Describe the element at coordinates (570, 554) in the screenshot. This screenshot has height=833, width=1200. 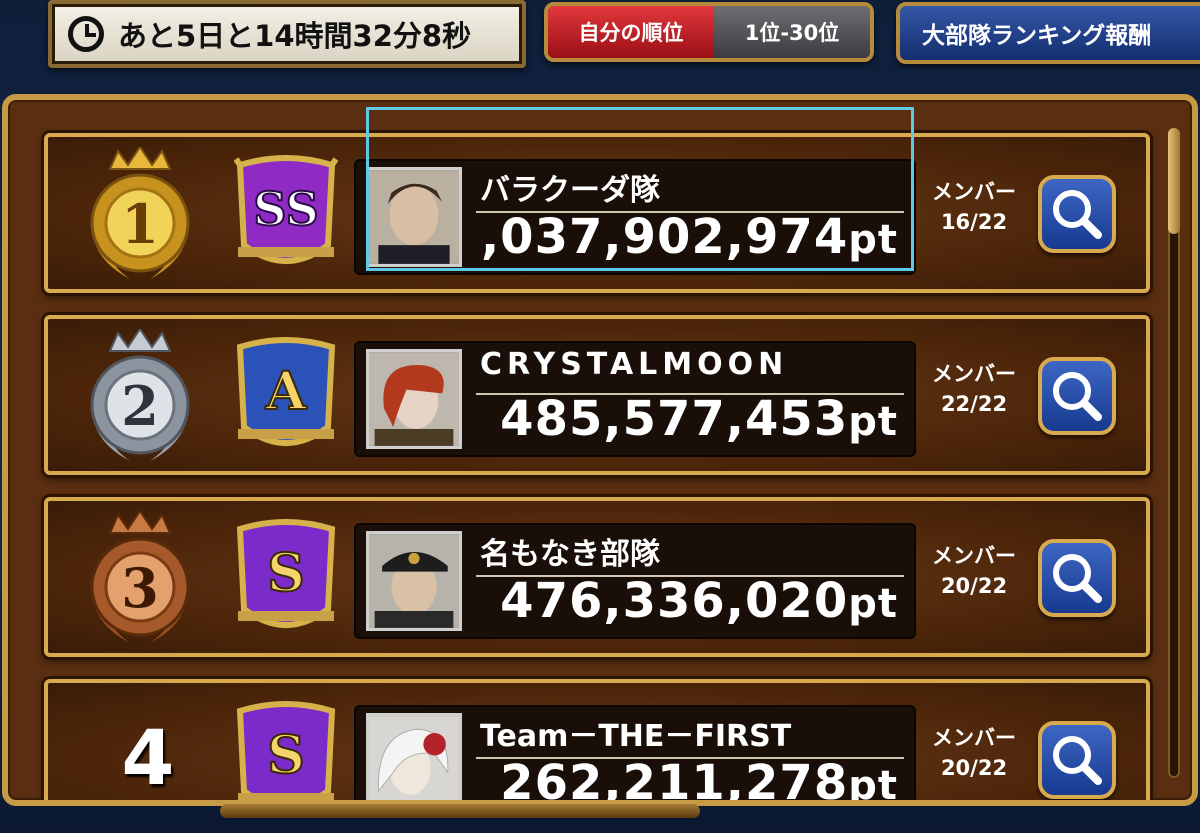
I see `team-name: 名もなき部隊` at that location.